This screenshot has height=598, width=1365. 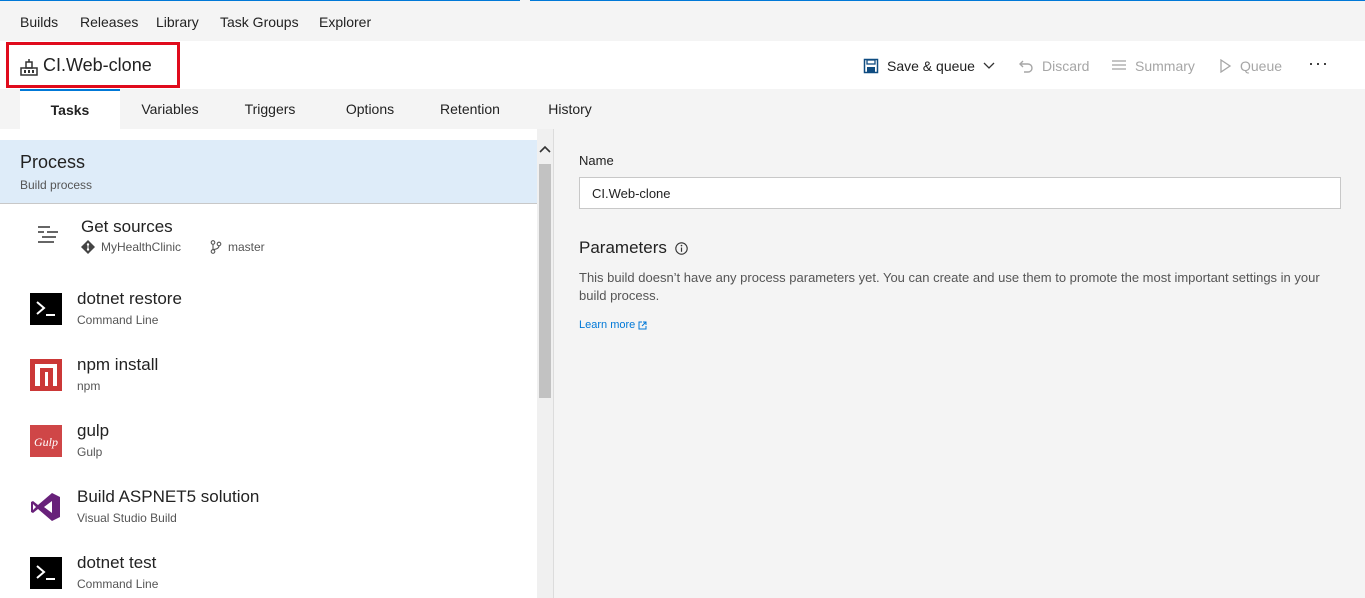 What do you see at coordinates (370, 109) in the screenshot?
I see `tab-options: Options` at bounding box center [370, 109].